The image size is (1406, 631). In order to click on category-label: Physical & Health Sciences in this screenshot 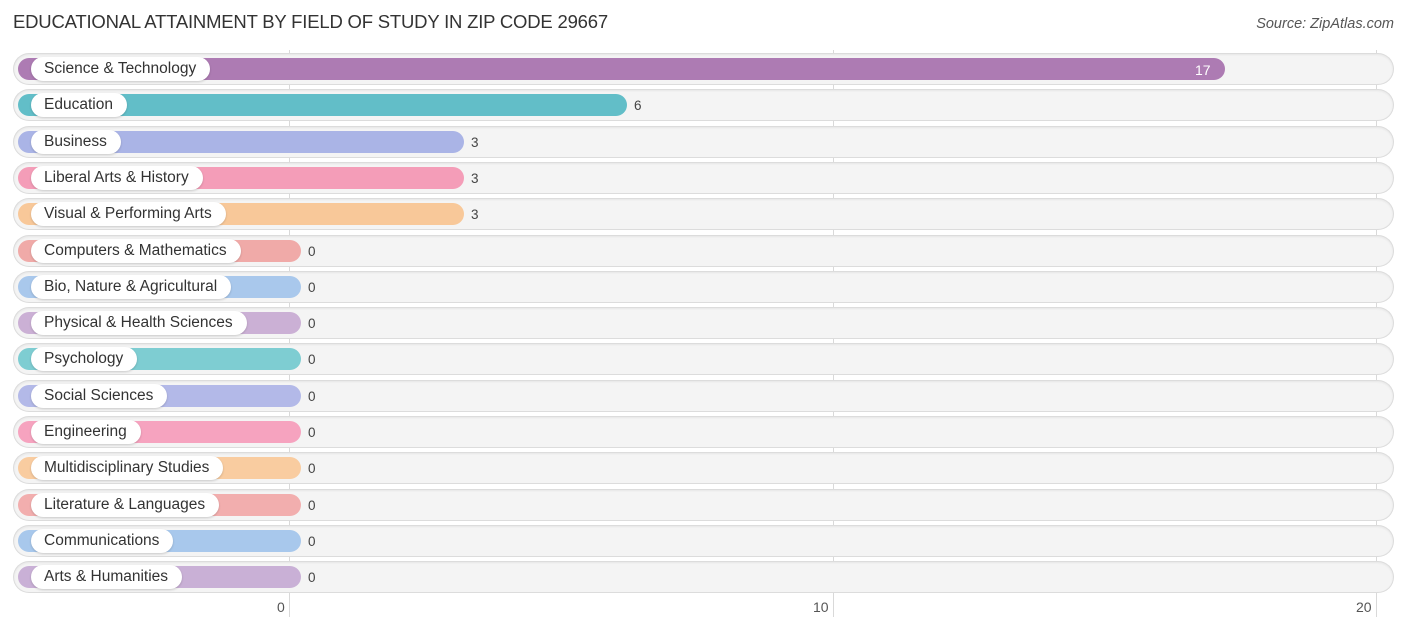, I will do `click(139, 323)`.